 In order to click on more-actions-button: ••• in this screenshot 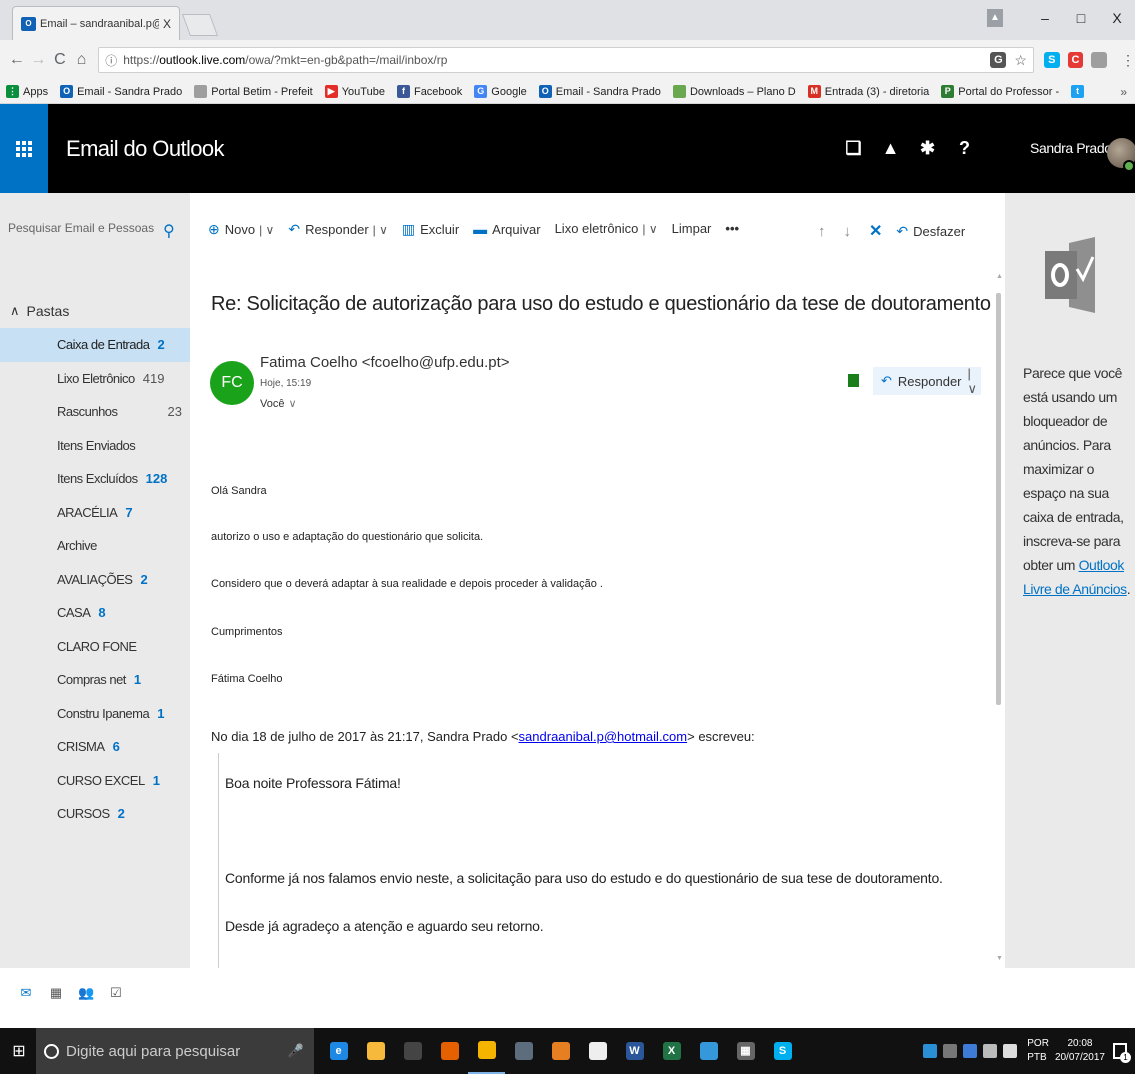, I will do `click(732, 228)`.